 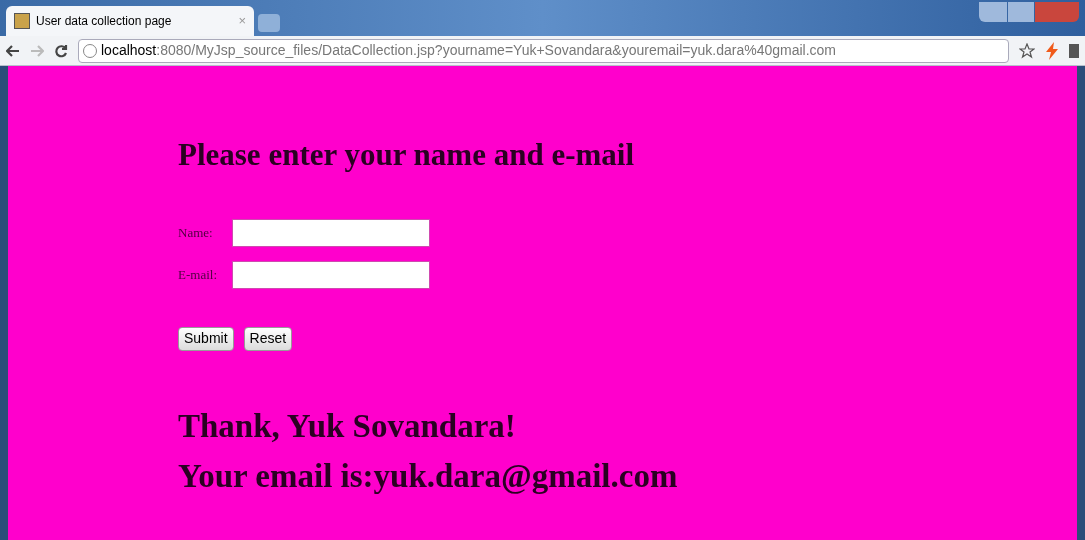 I want to click on reload-icon, so click(x=61, y=50).